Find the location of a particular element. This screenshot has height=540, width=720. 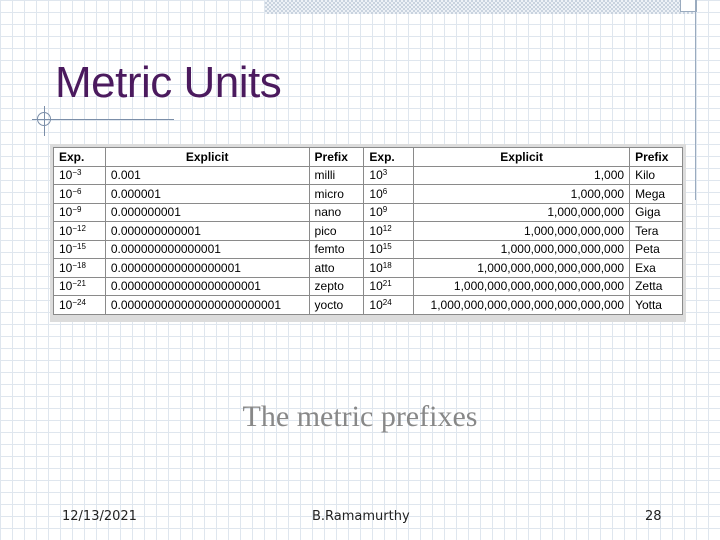

slide-title: Metric Units is located at coordinates (168, 82).